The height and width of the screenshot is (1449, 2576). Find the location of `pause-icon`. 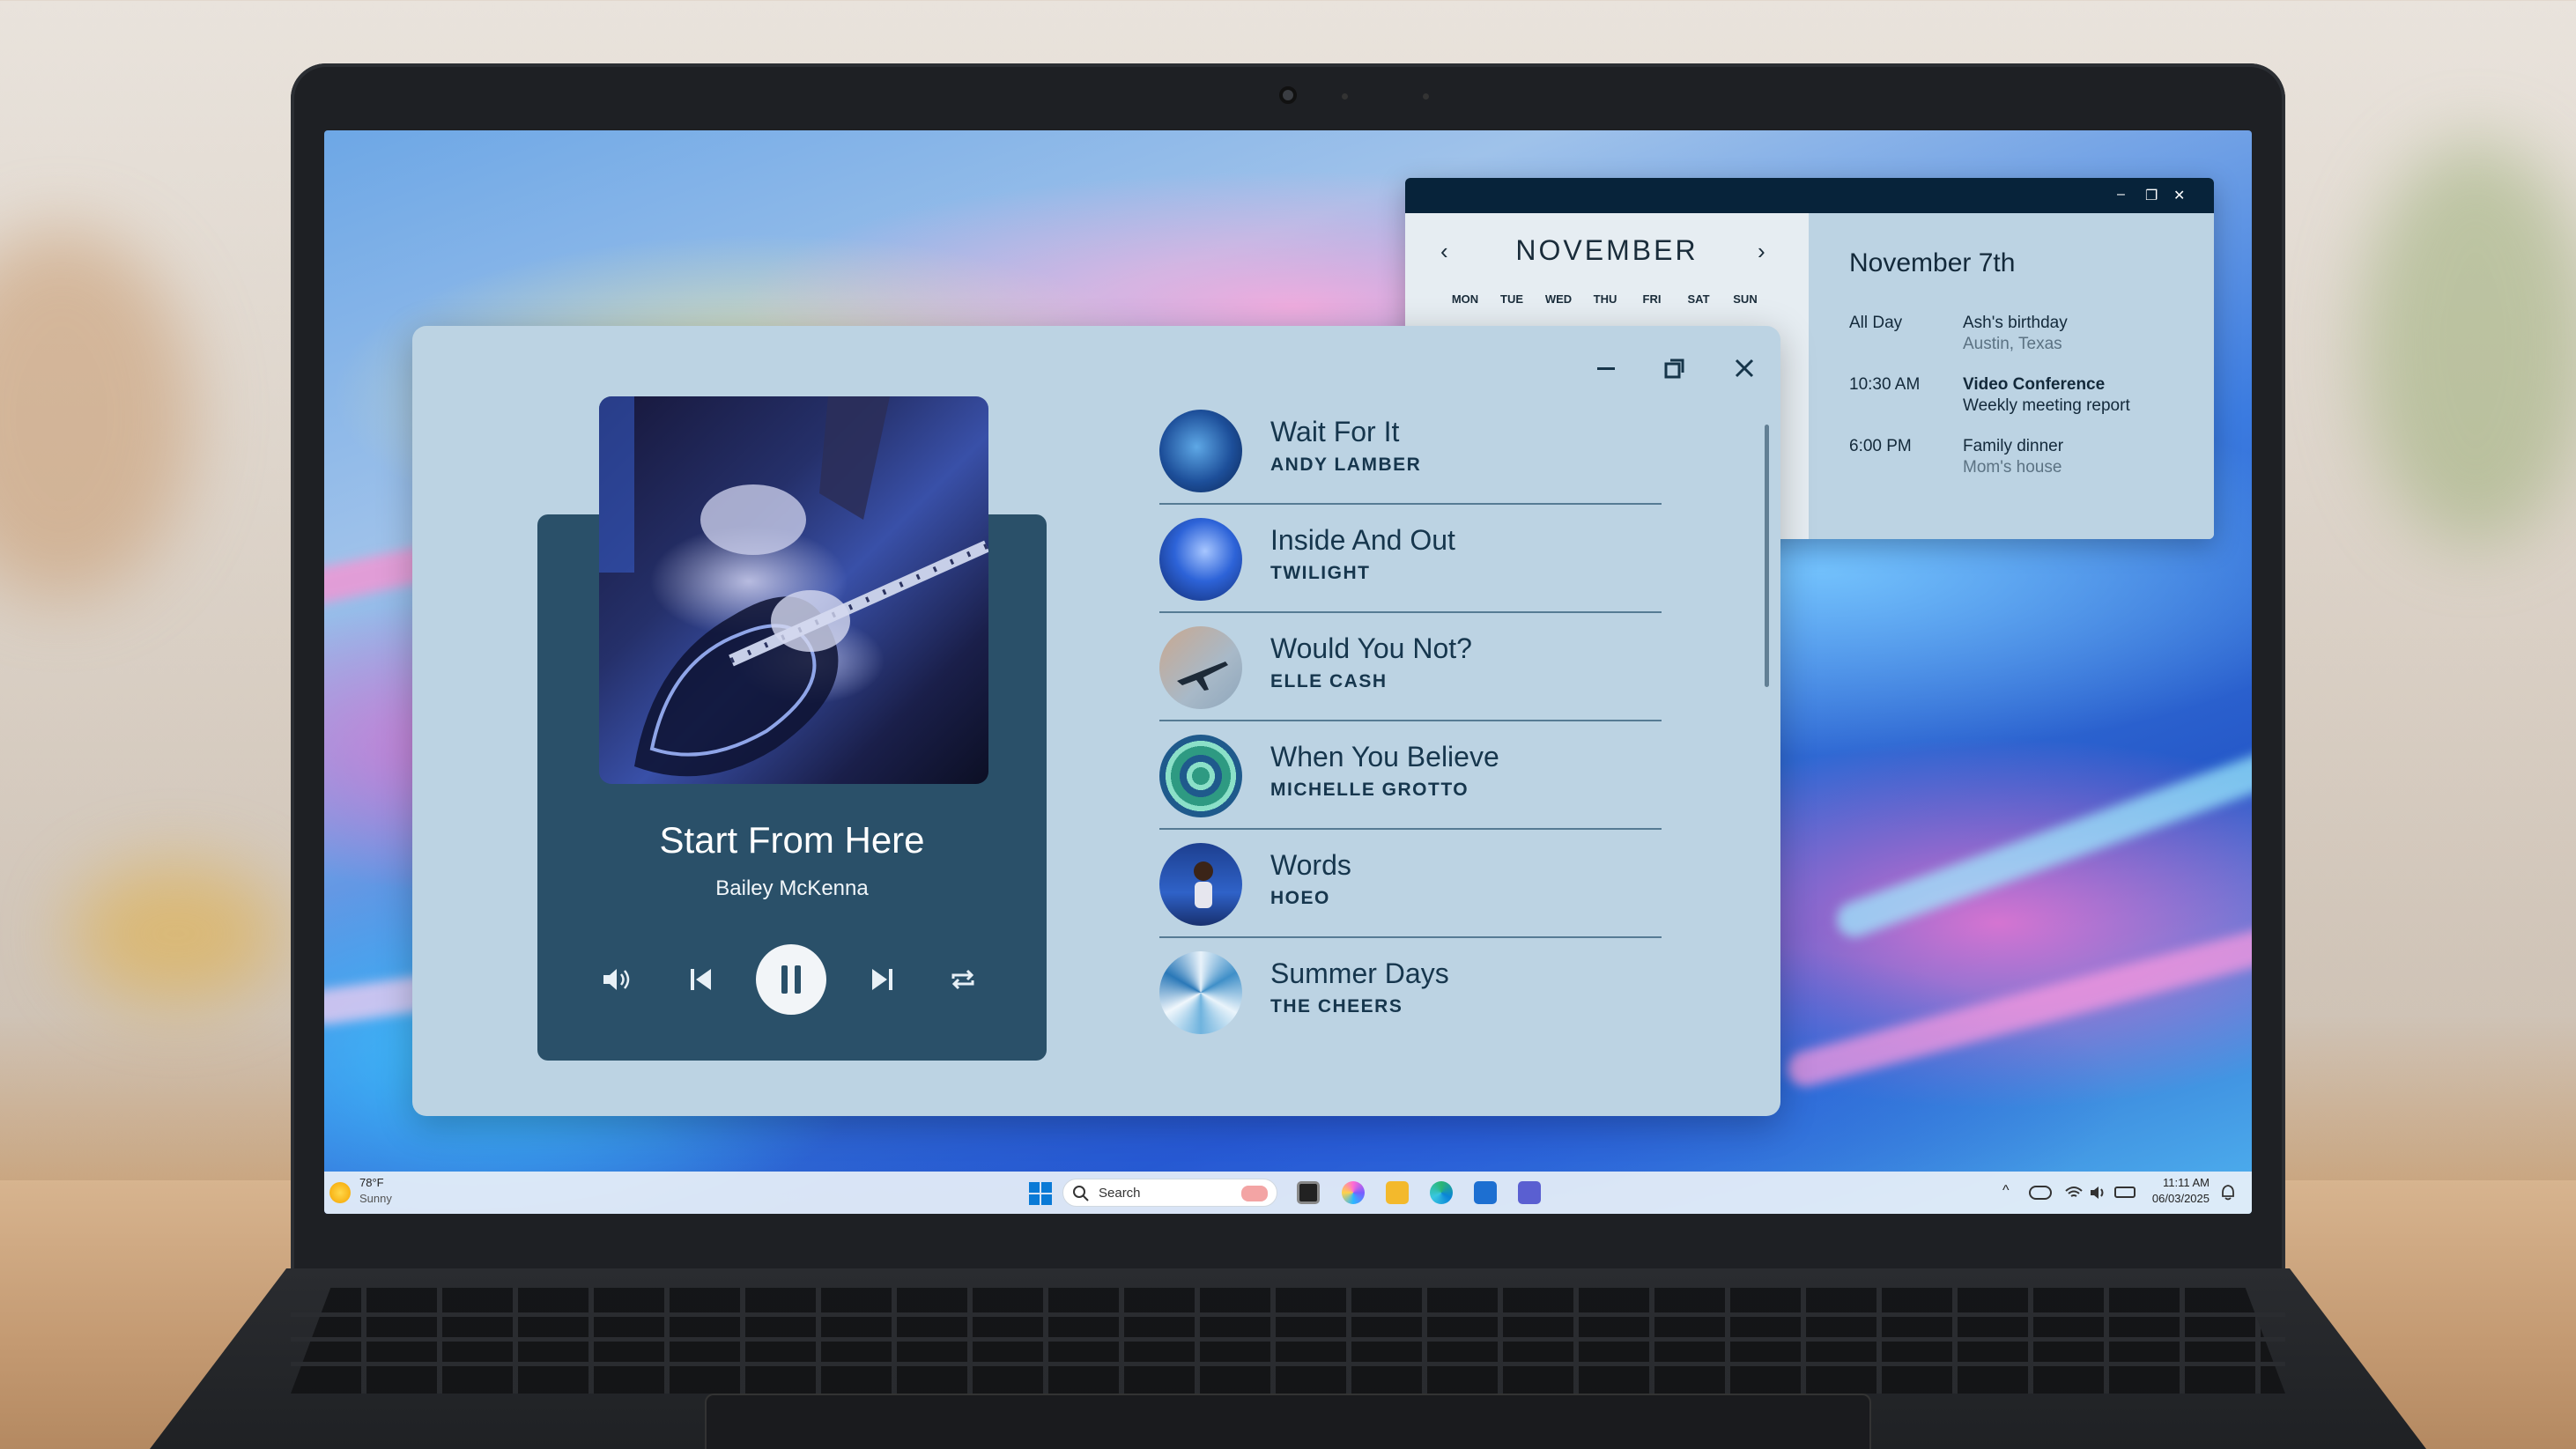

pause-icon is located at coordinates (791, 979).